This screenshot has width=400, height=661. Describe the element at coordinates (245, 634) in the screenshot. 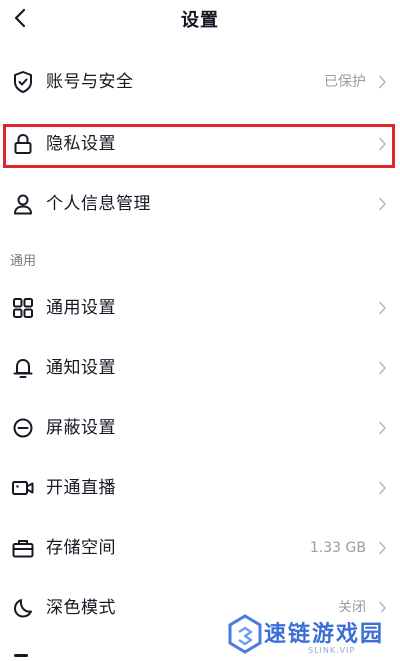

I see `watermark-logo-icon` at that location.